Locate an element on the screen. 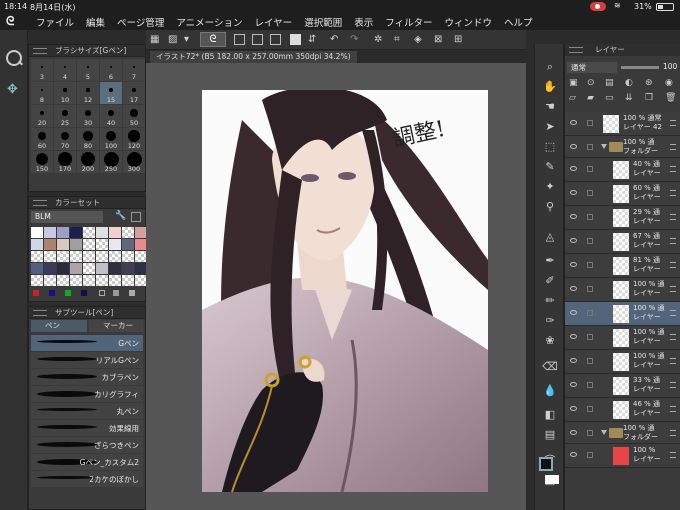 The image size is (680, 510). draft-icon: ◐ is located at coordinates (631, 83).